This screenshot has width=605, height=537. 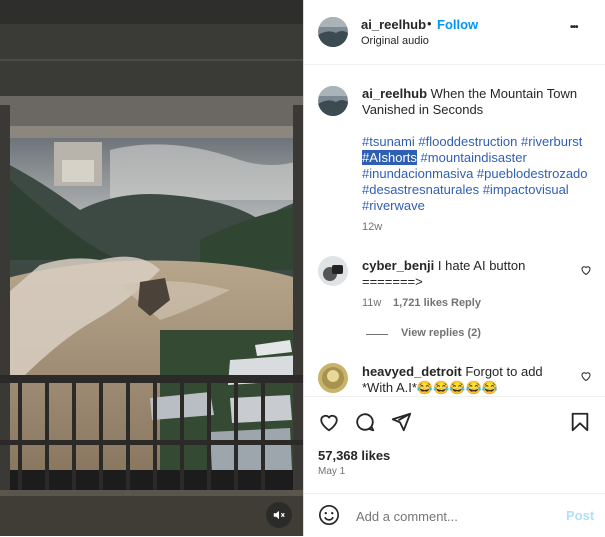 What do you see at coordinates (333, 101) in the screenshot?
I see `caption-avatar` at bounding box center [333, 101].